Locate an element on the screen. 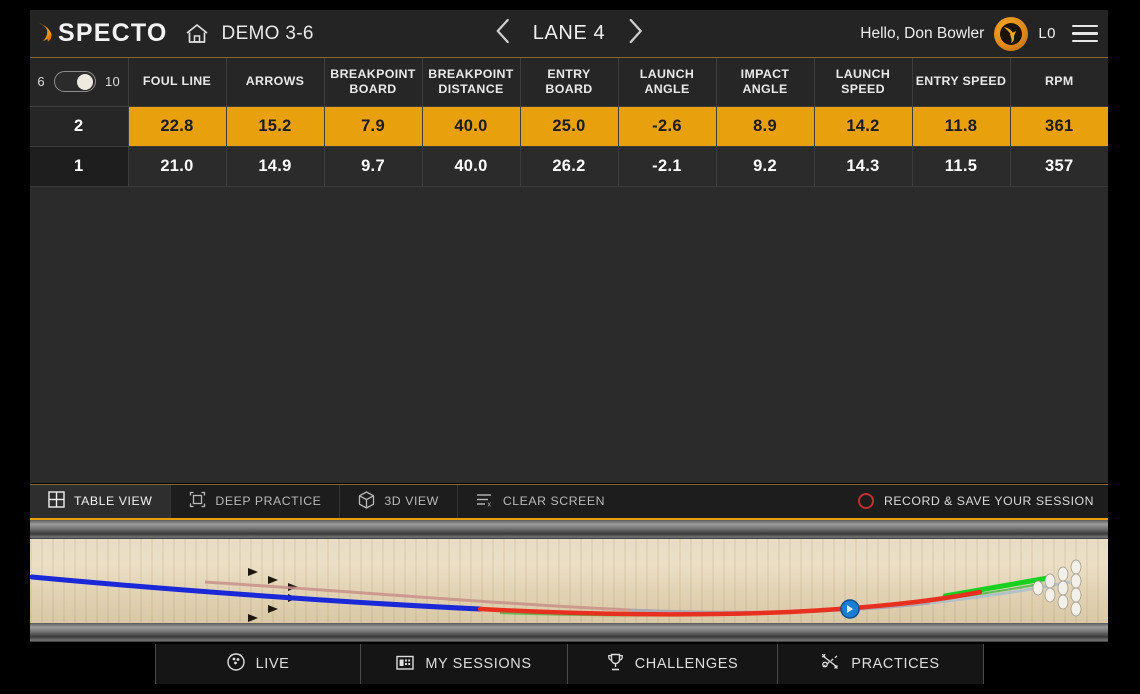 The width and height of the screenshot is (1140, 694). nav-item-live: LIVE is located at coordinates (257, 664).